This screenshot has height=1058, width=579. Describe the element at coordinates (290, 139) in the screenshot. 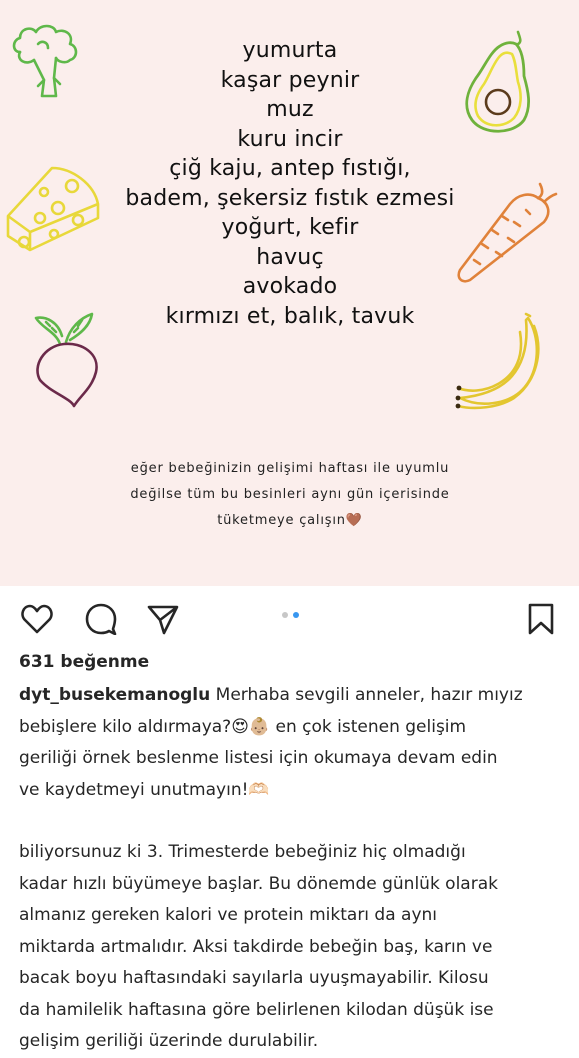

I see `food-item: kuru incir` at that location.